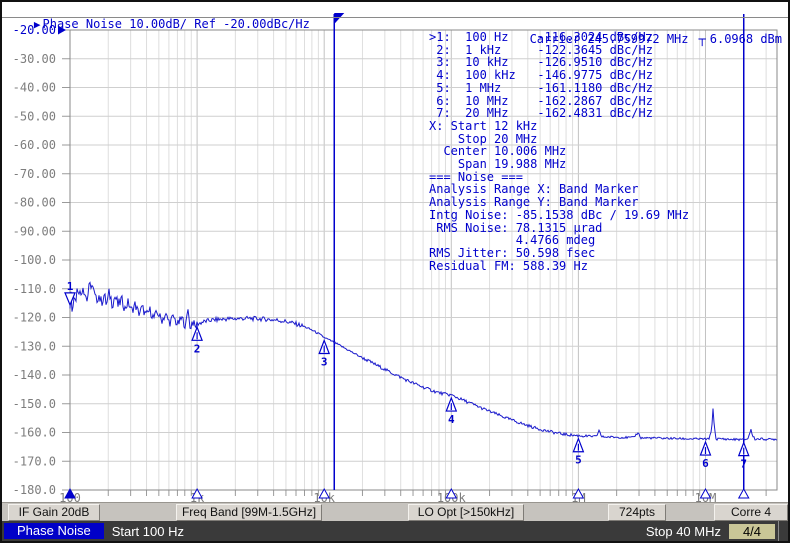  I want to click on svg-text: -110.0, so click(34, 289).